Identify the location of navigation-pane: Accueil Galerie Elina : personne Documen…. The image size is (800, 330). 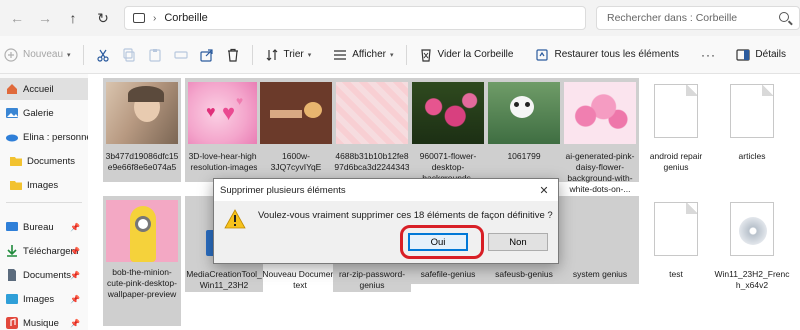
(44, 202).